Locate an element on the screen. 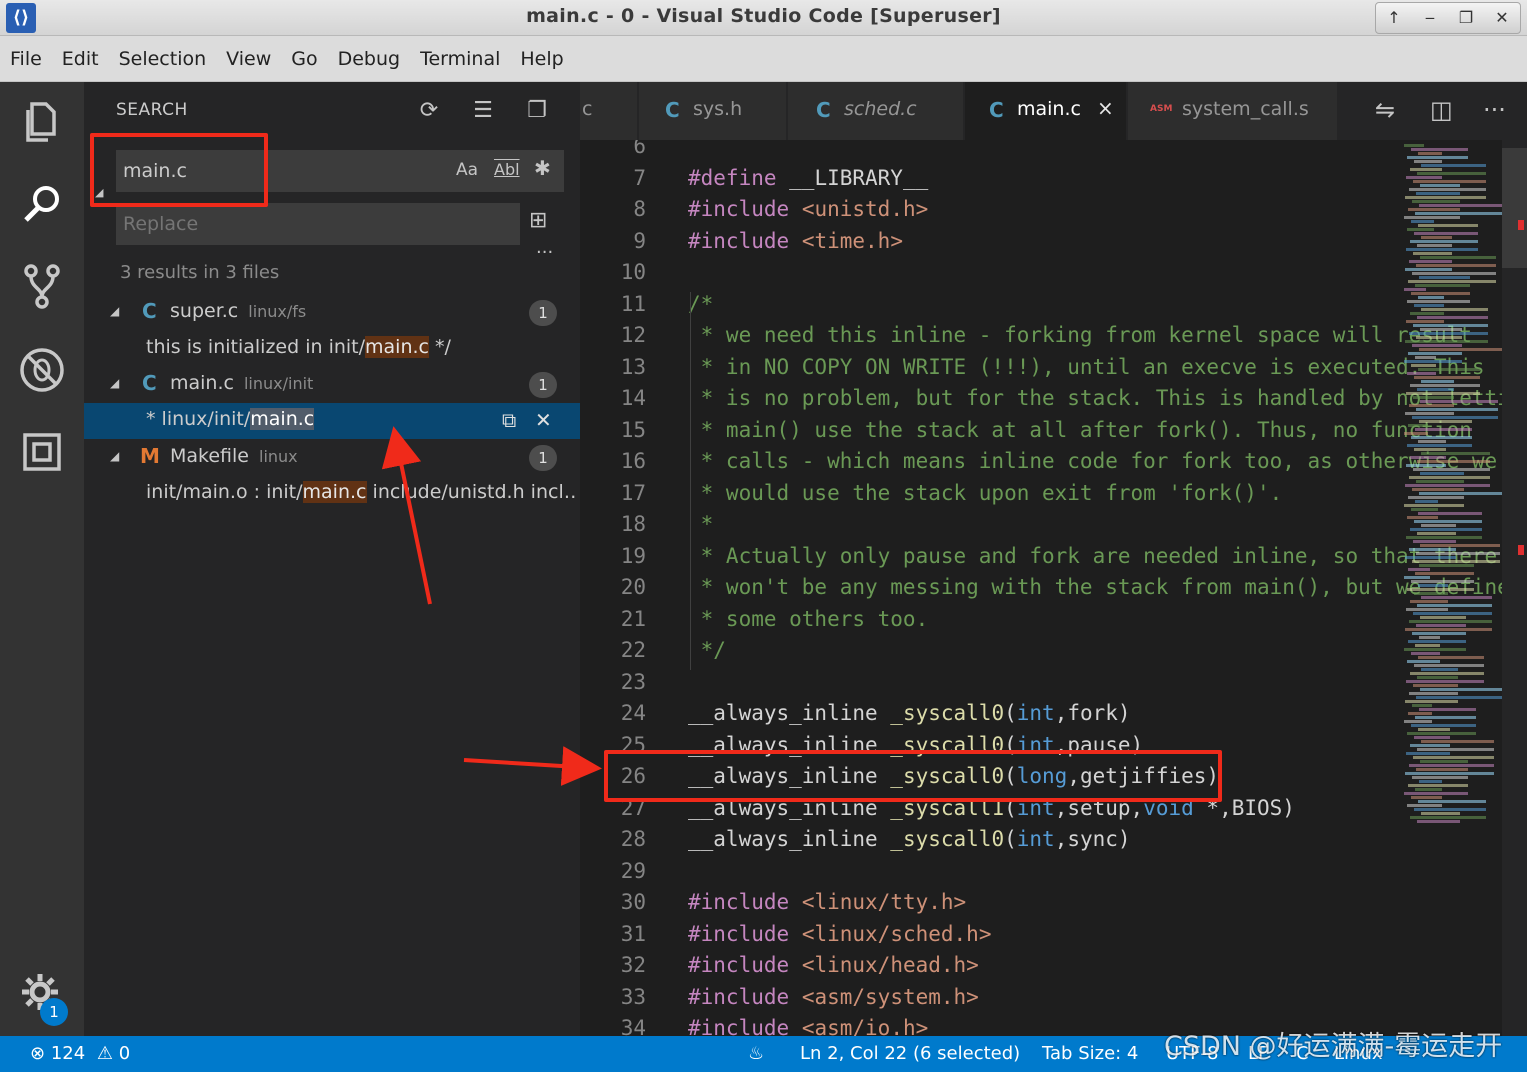  tab-size: Tab Size: 4 is located at coordinates (1090, 1053).